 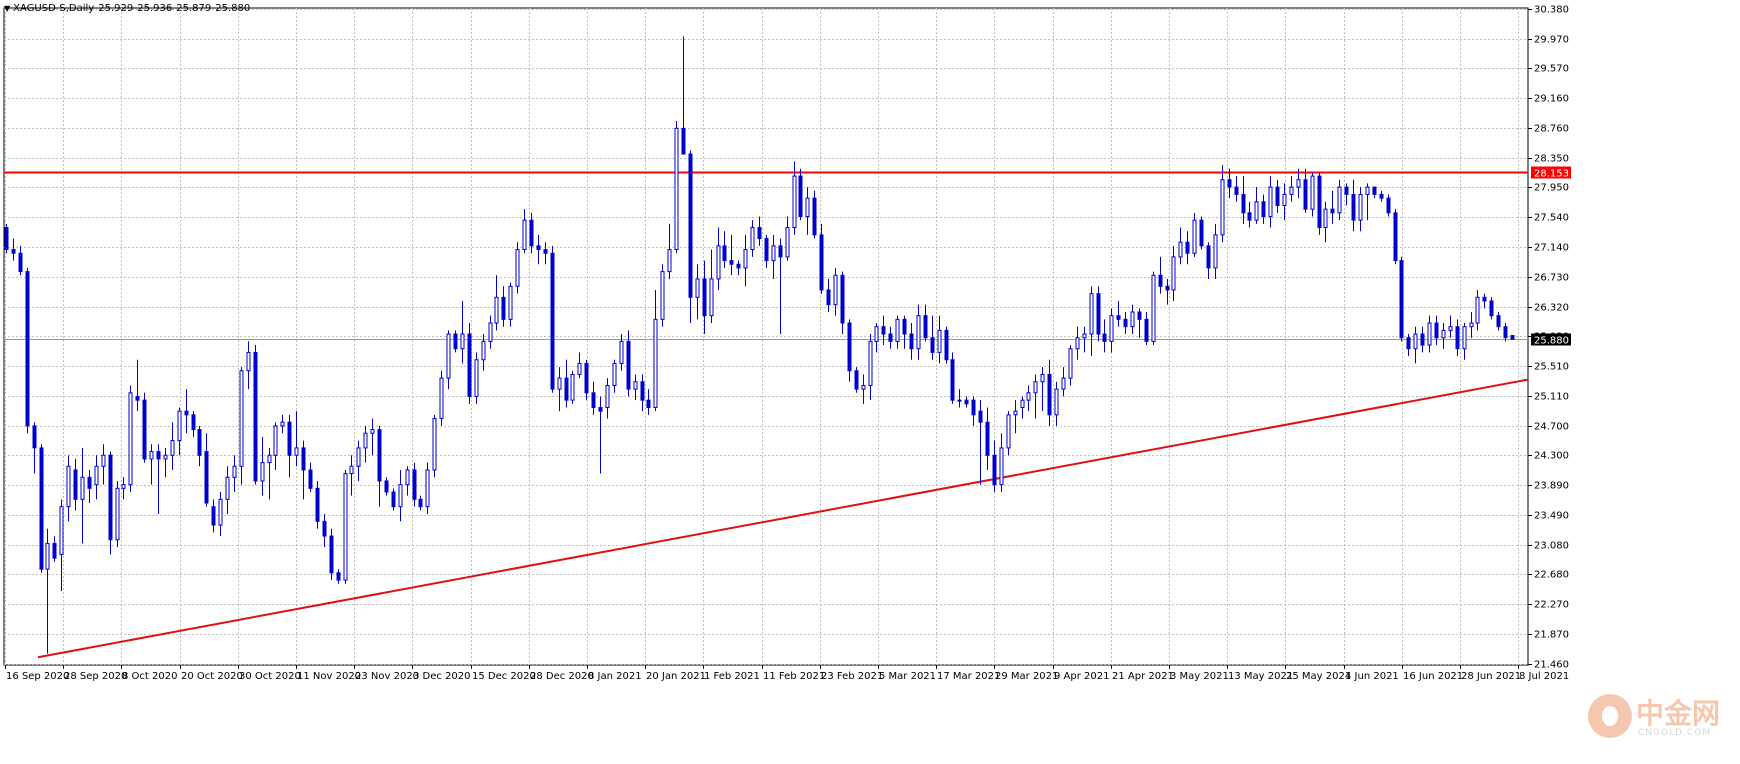 I want to click on watermark-logo: 中金网 CNGOLD.COM, so click(x=1664, y=721).